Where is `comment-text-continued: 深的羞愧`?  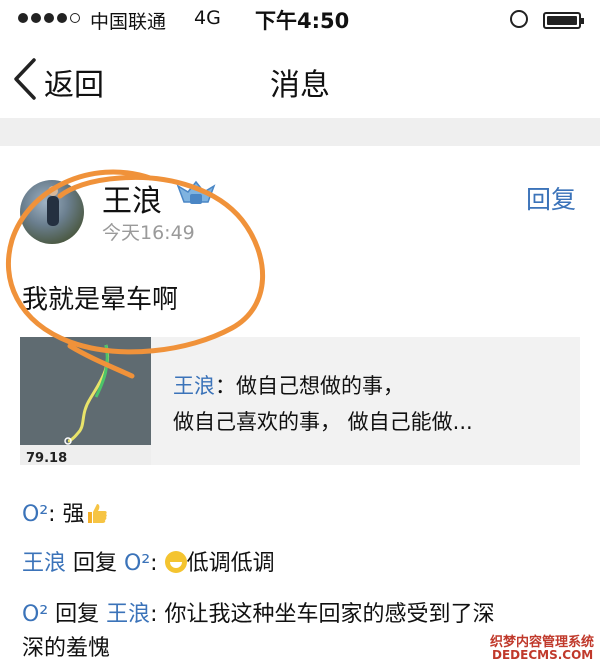
comment-text-continued: 深的羞愧 is located at coordinates (66, 648).